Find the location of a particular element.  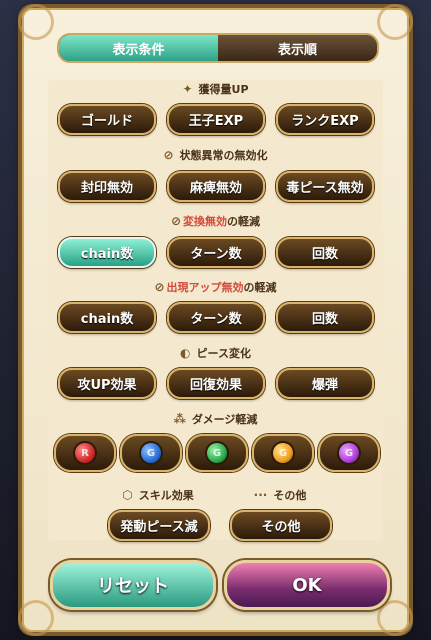

section-transform-header: ⊘ 変換無効の軽減 is located at coordinates (215, 221).